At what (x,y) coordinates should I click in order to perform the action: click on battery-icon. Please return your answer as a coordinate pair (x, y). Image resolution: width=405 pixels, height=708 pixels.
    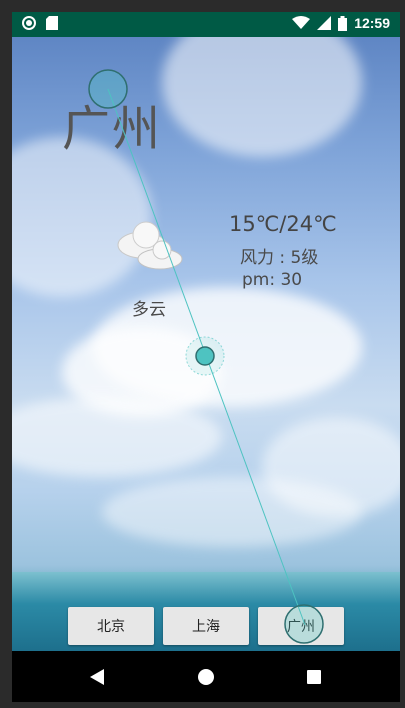
    Looking at the image, I should click on (343, 23).